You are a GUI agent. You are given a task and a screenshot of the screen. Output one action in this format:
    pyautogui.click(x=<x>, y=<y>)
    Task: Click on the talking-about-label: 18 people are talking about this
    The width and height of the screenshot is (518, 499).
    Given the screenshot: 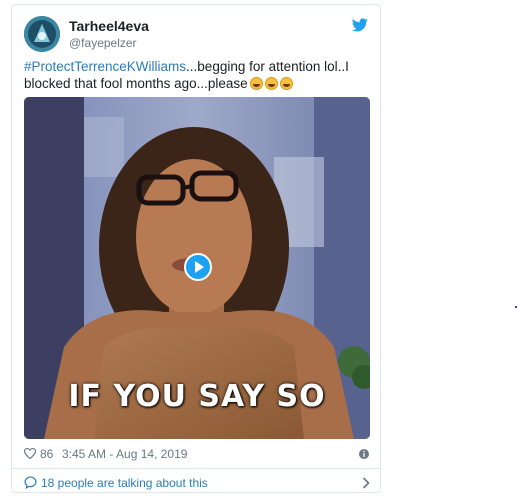 What is the action you would take?
    pyautogui.click(x=124, y=483)
    